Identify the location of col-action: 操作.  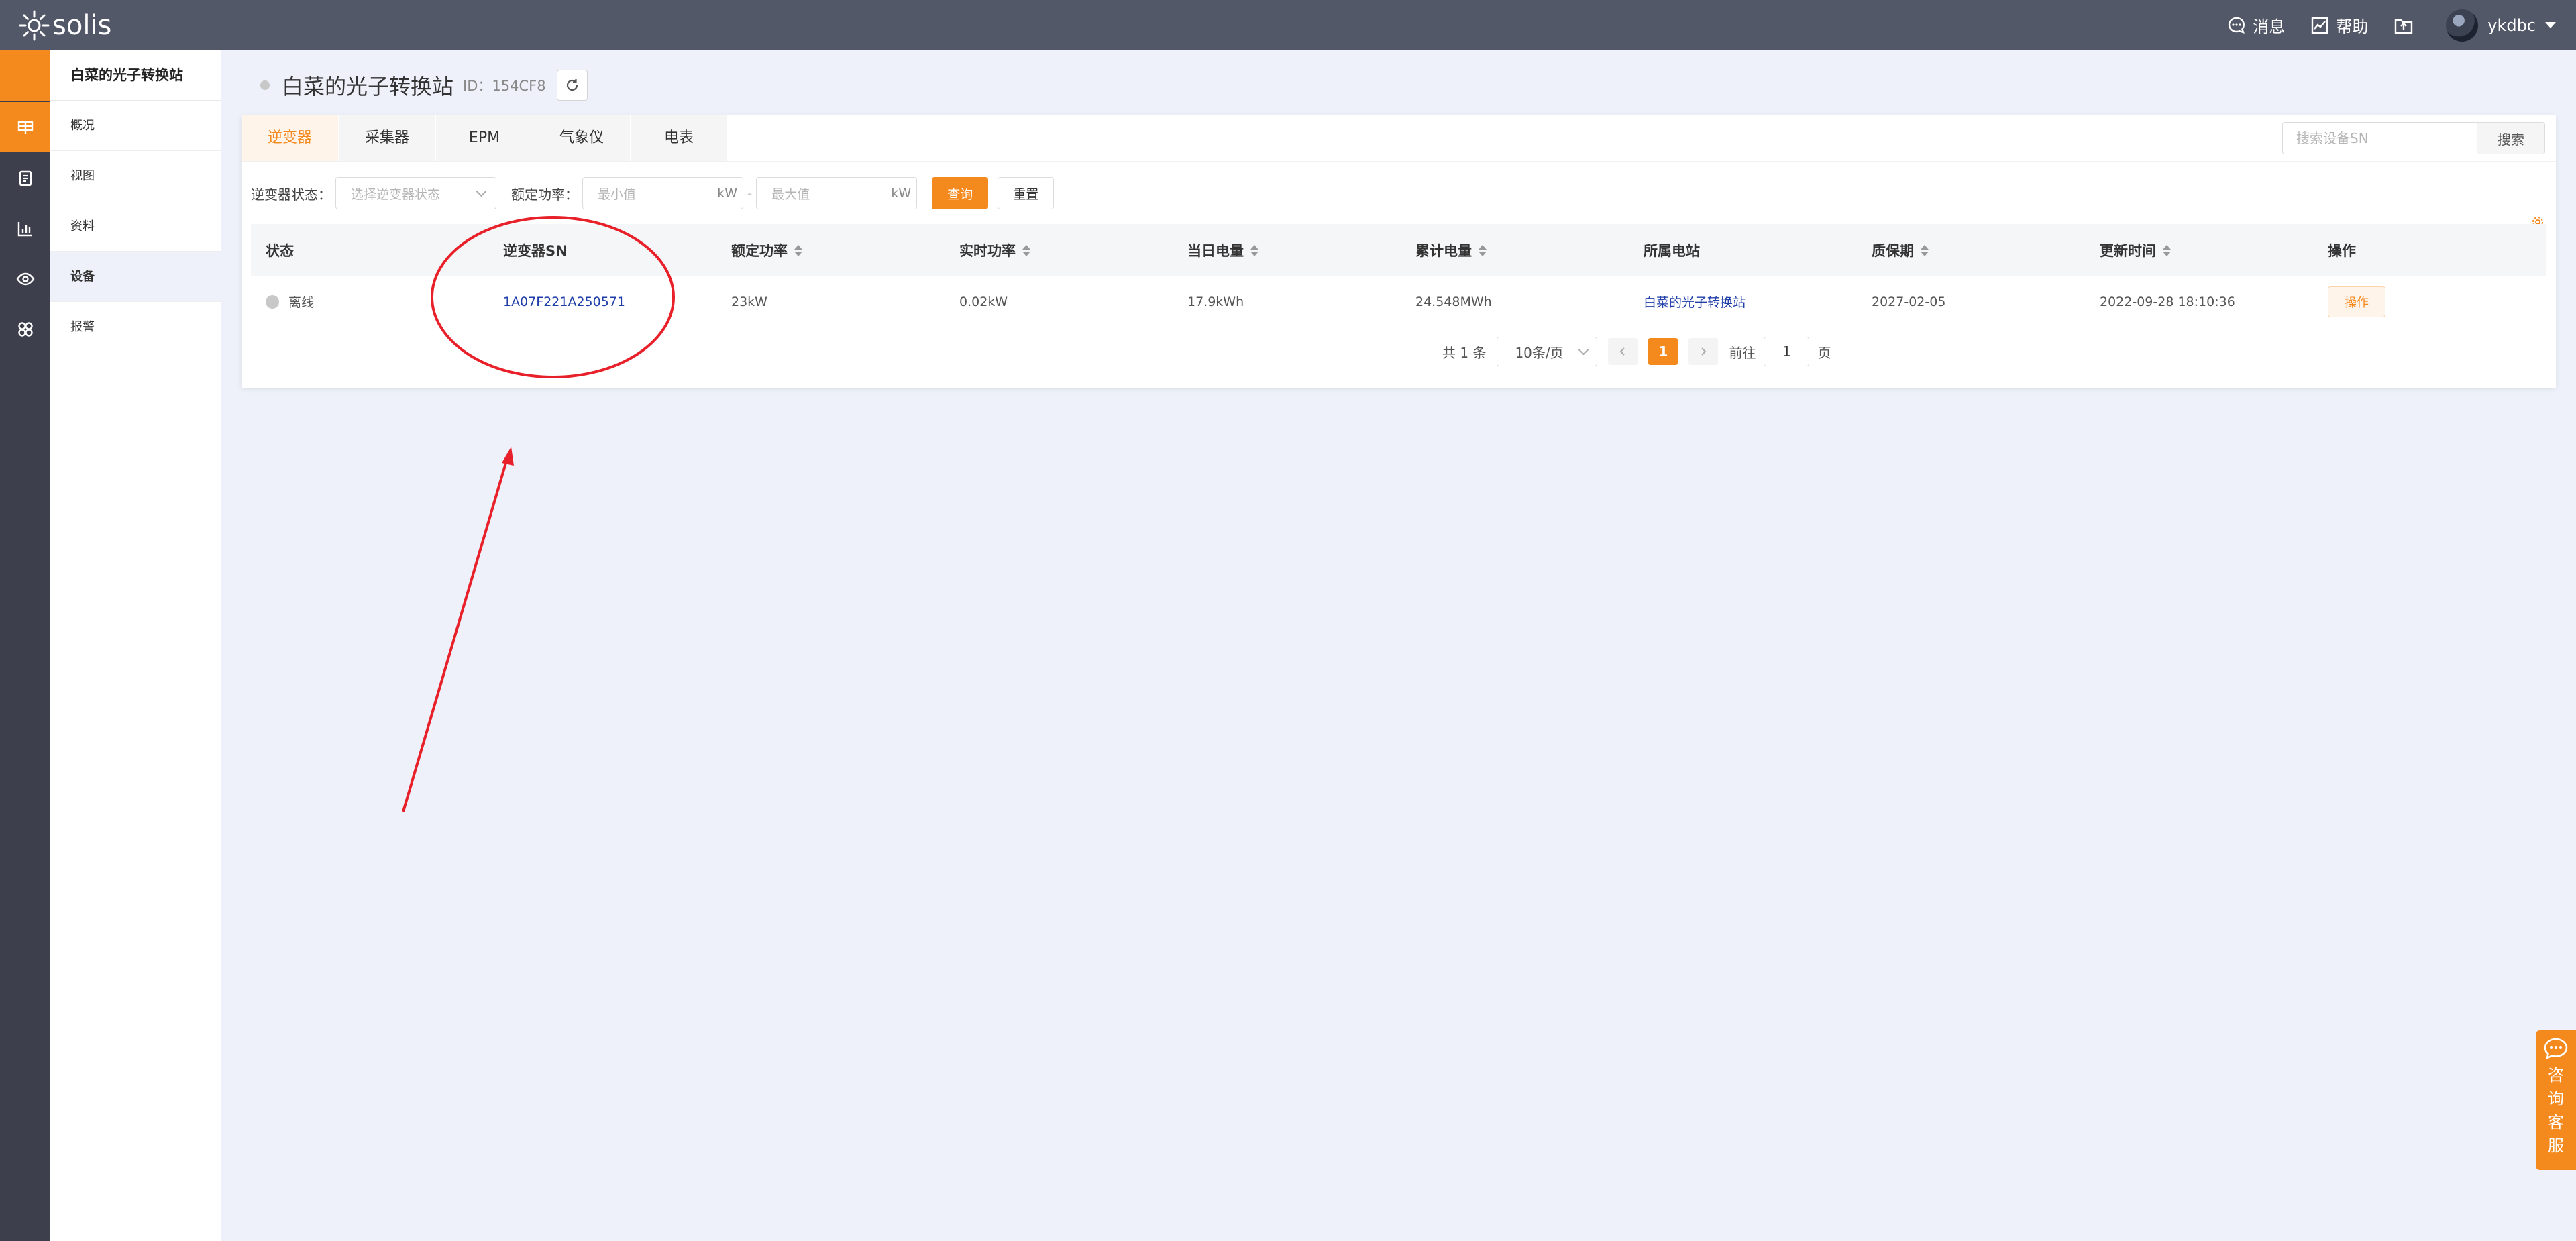
(2429, 250).